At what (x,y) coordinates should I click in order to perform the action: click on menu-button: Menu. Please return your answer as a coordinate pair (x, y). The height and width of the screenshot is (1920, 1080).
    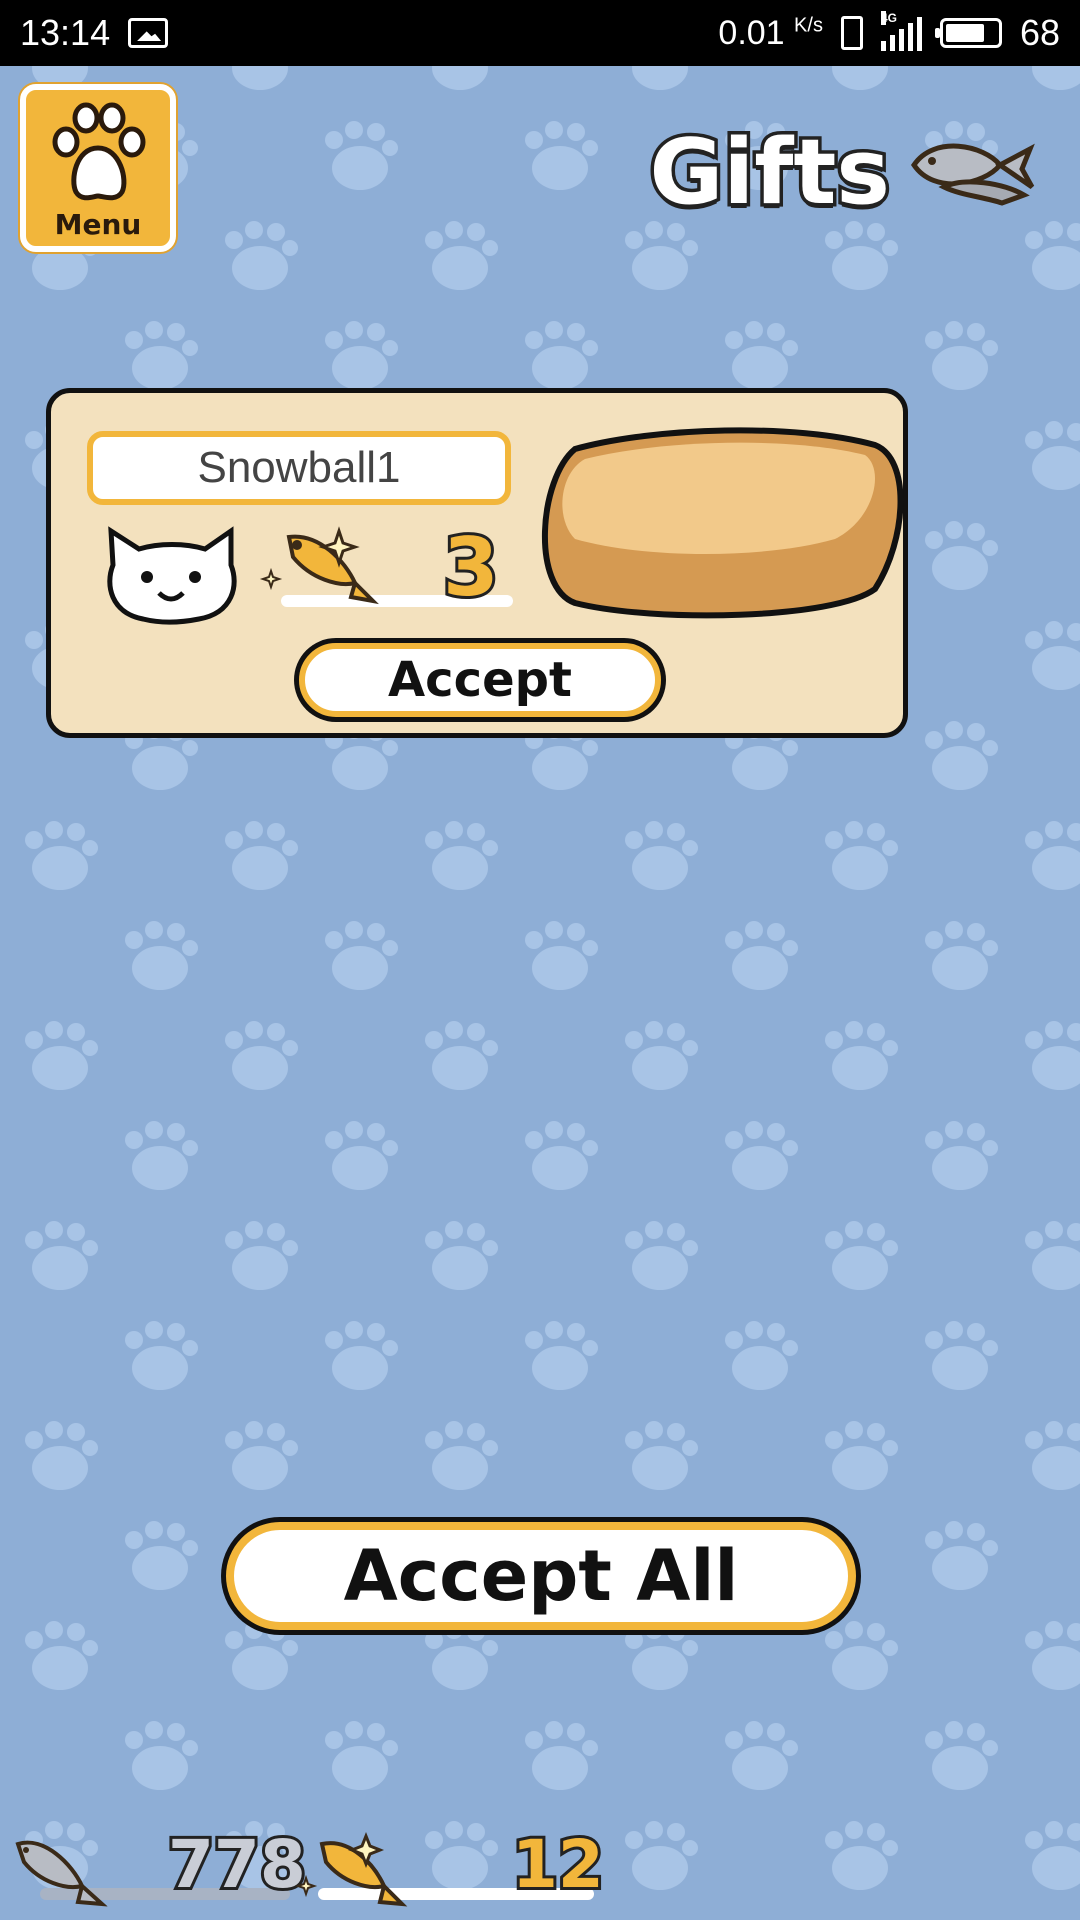
    Looking at the image, I should click on (98, 168).